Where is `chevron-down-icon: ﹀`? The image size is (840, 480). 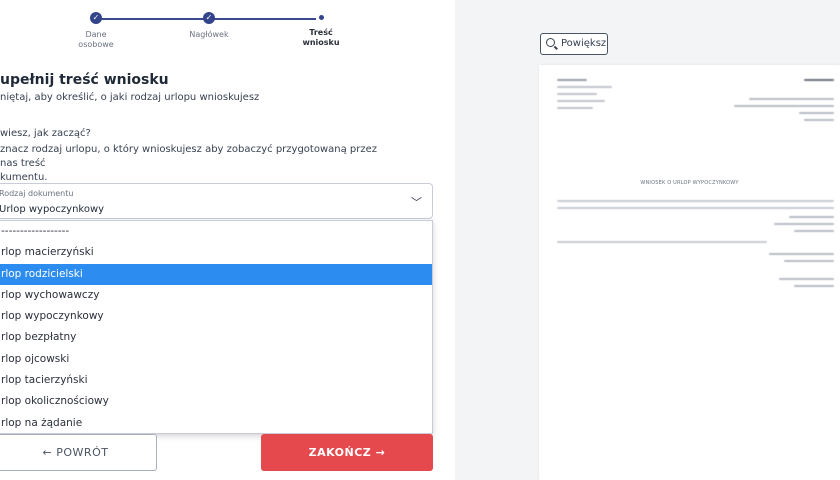 chevron-down-icon: ﹀ is located at coordinates (416, 202).